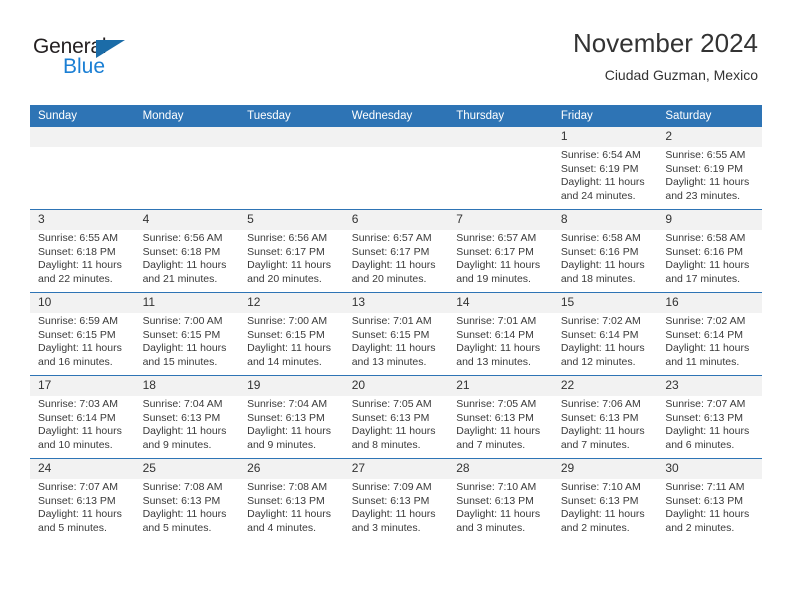 The width and height of the screenshot is (792, 612). Describe the element at coordinates (704, 168) in the screenshot. I see `sunset-text: Sunset: 6:19 PM` at that location.